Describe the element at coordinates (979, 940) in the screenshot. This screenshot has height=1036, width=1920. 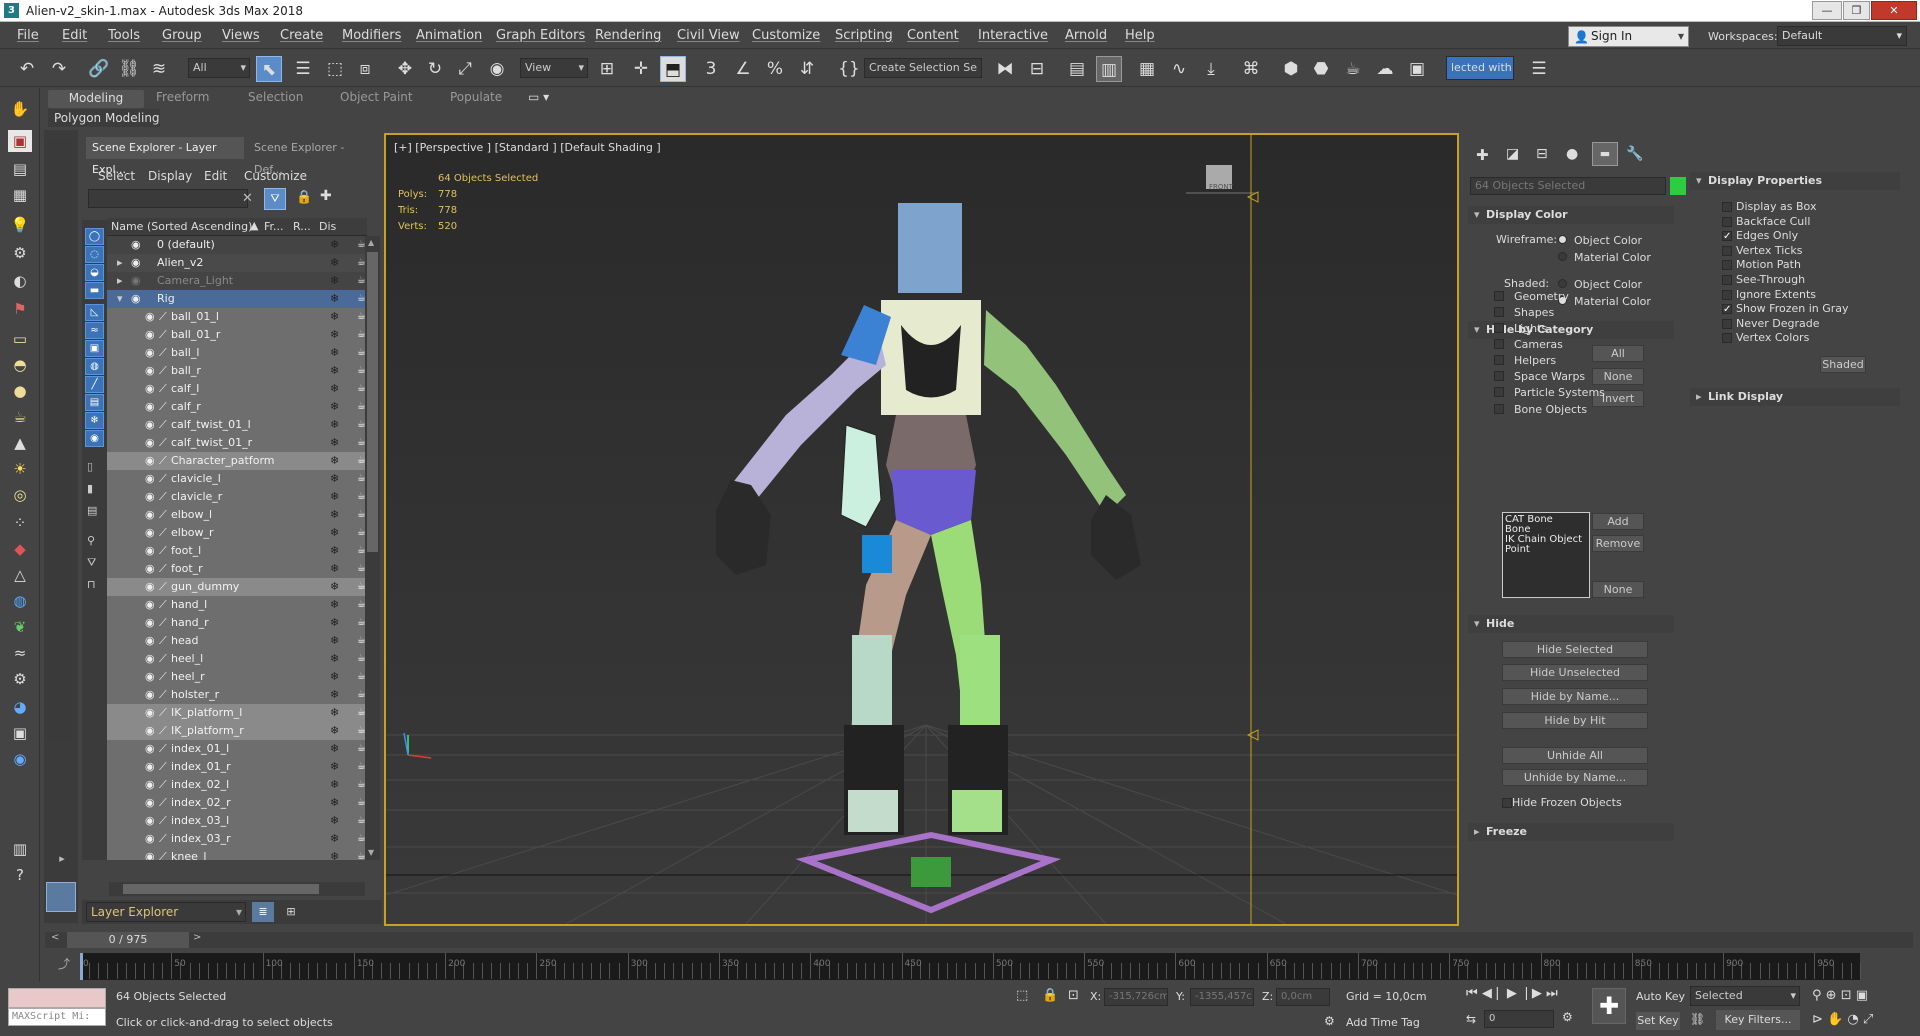
I see `time-slider: < 0 / 975 >` at that location.